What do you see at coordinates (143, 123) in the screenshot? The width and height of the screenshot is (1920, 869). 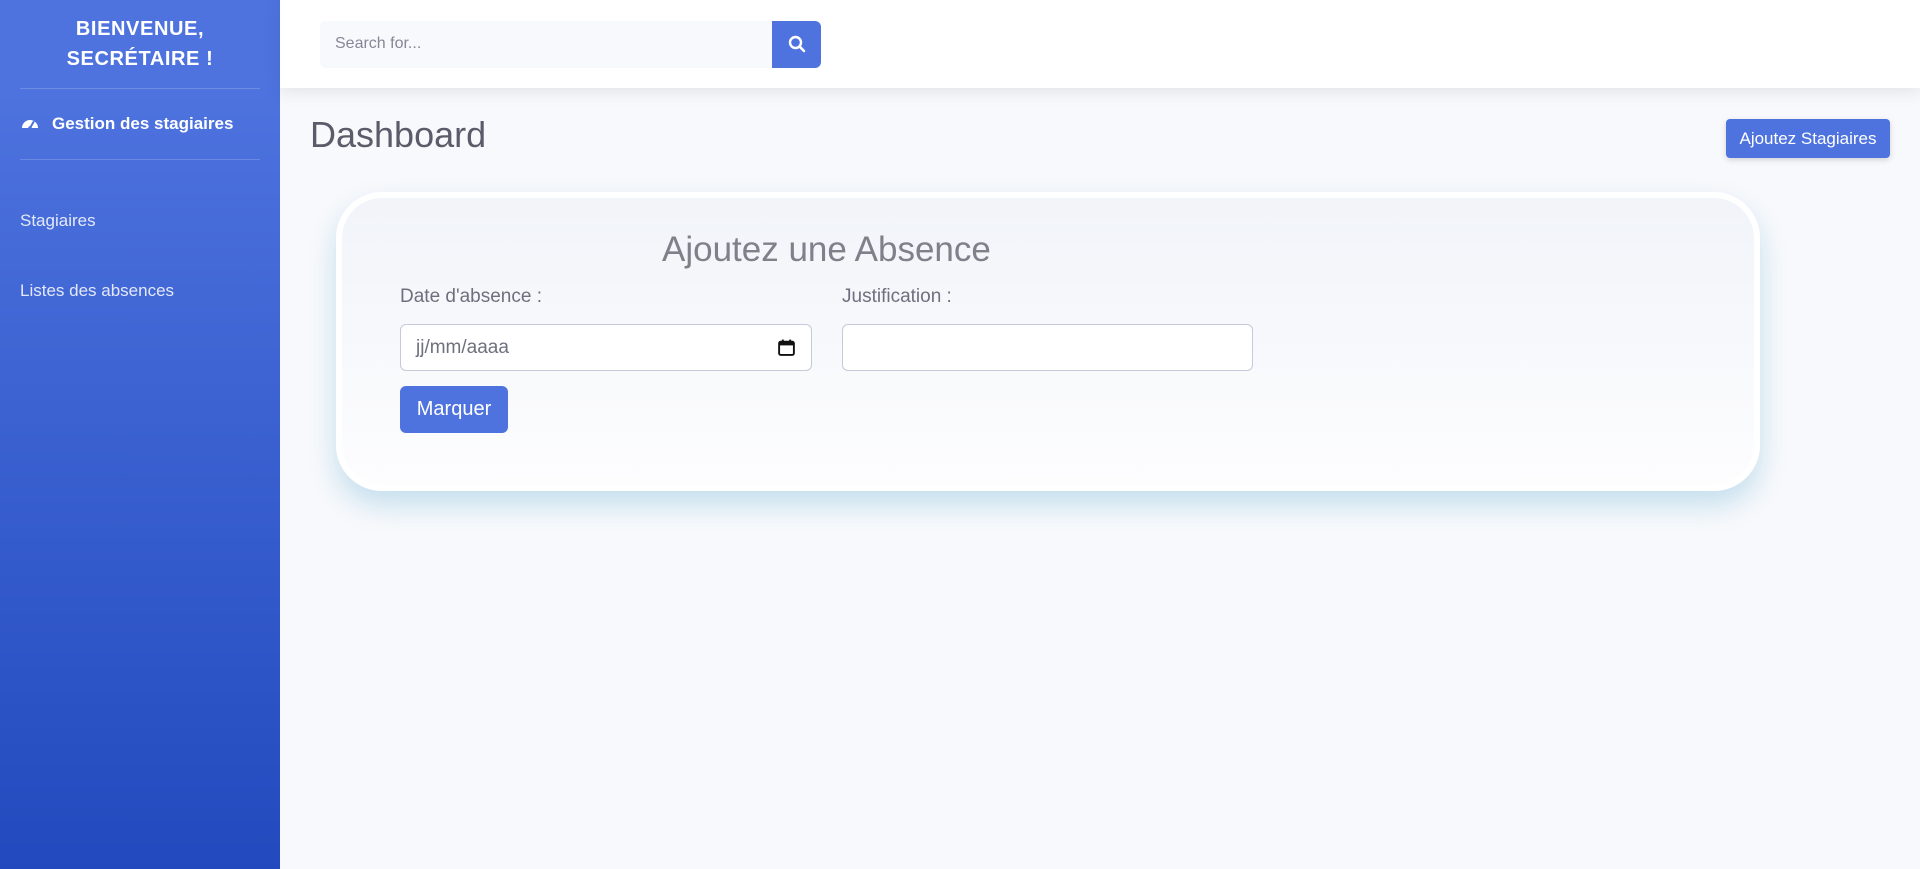 I see `sidebar-item-label: Gestion des stagiaires` at bounding box center [143, 123].